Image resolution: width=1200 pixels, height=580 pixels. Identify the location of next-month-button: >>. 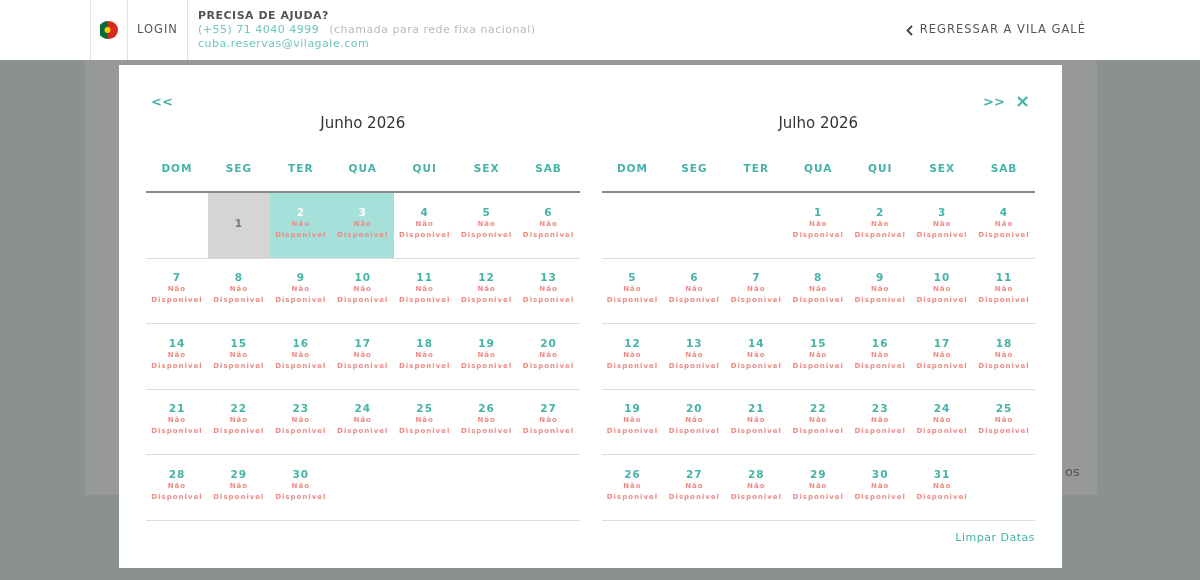
(994, 101).